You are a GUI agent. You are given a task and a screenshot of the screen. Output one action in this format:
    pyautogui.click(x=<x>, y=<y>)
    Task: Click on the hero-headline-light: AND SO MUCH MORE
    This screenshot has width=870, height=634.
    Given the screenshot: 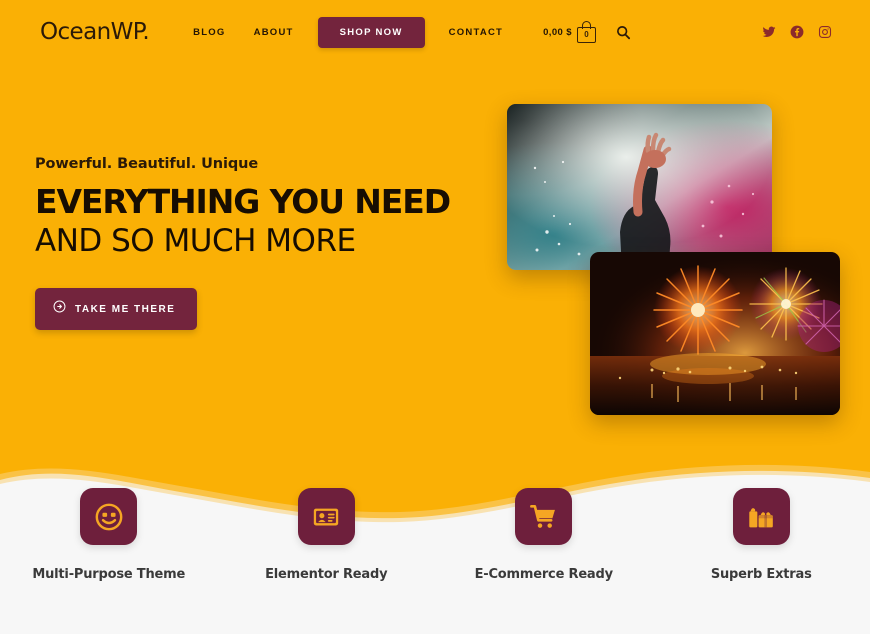 What is the action you would take?
    pyautogui.click(x=195, y=240)
    